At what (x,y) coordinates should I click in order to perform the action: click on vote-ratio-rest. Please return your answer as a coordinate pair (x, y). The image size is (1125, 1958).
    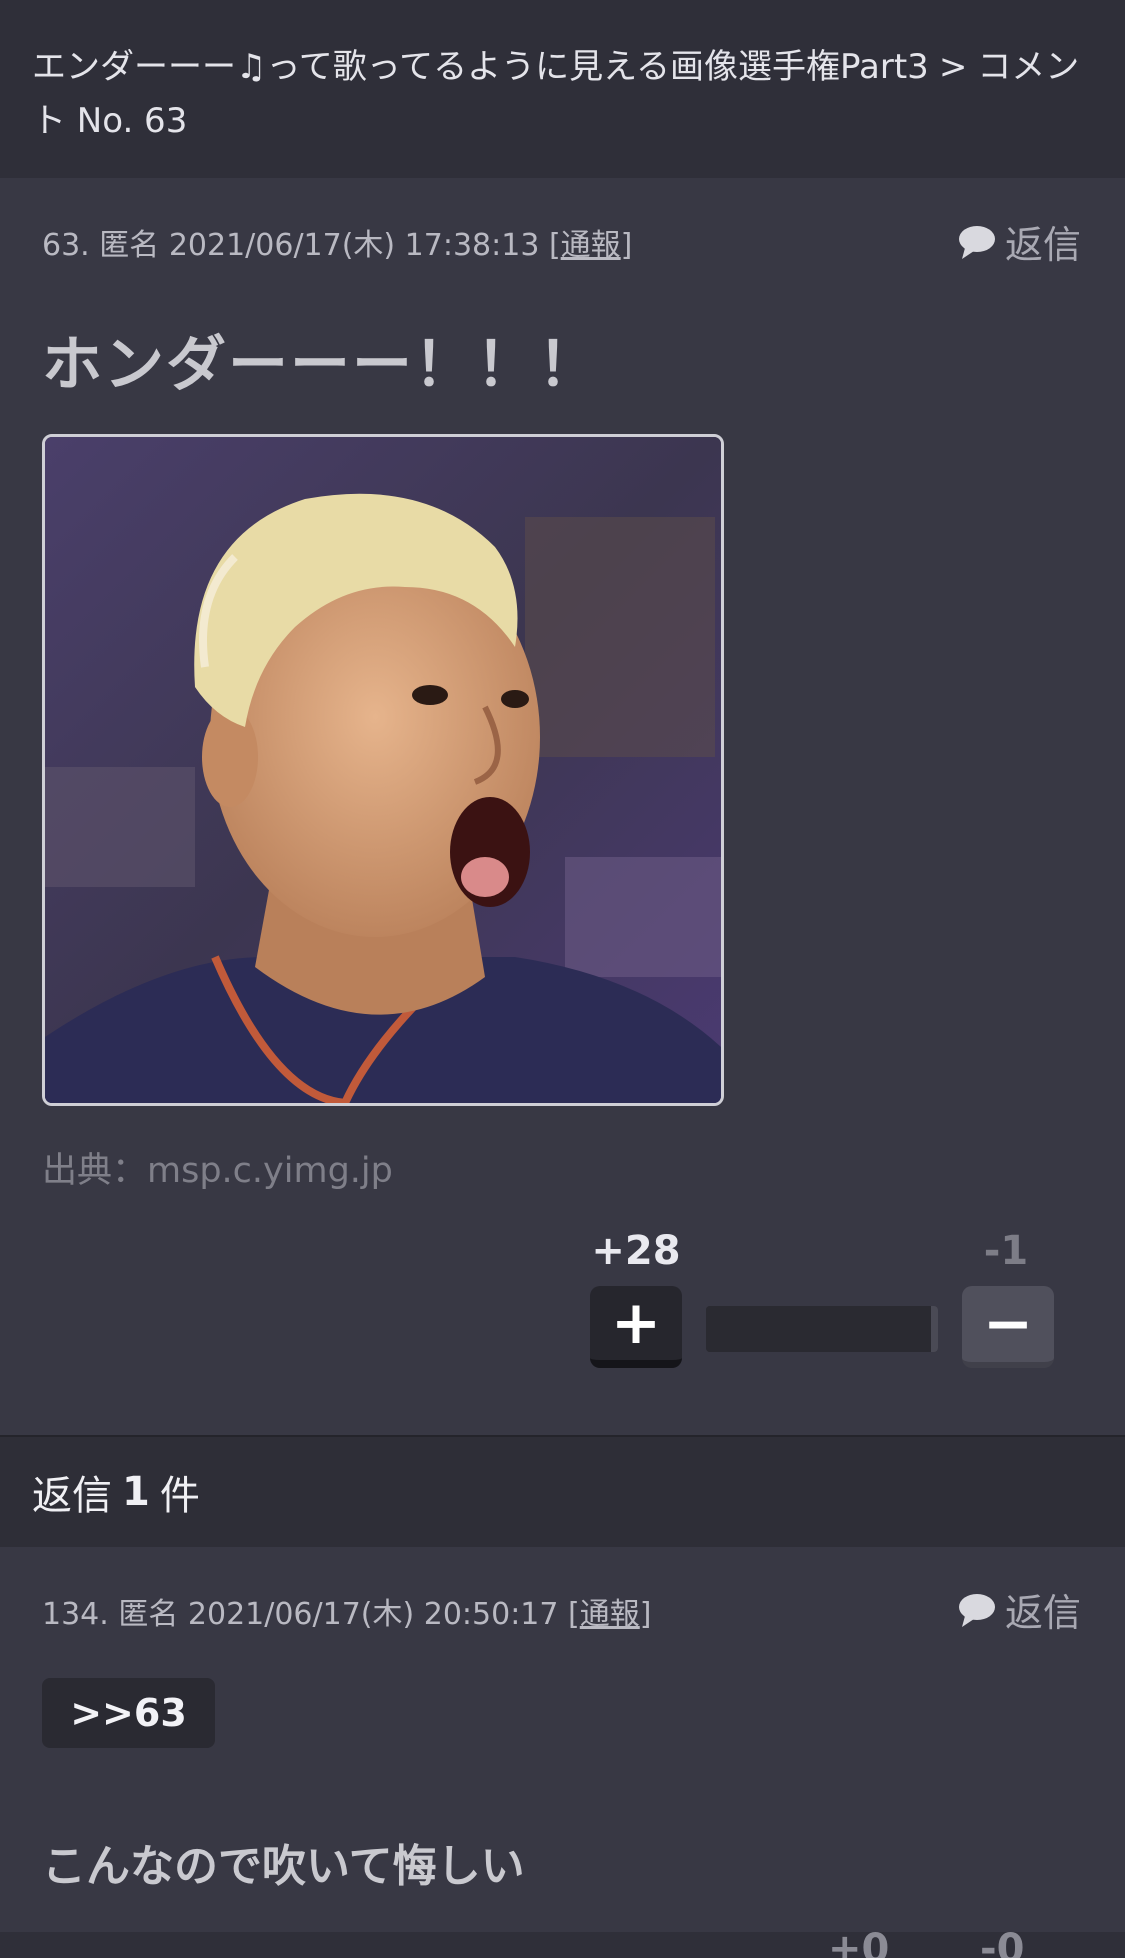
    Looking at the image, I should click on (934, 1329).